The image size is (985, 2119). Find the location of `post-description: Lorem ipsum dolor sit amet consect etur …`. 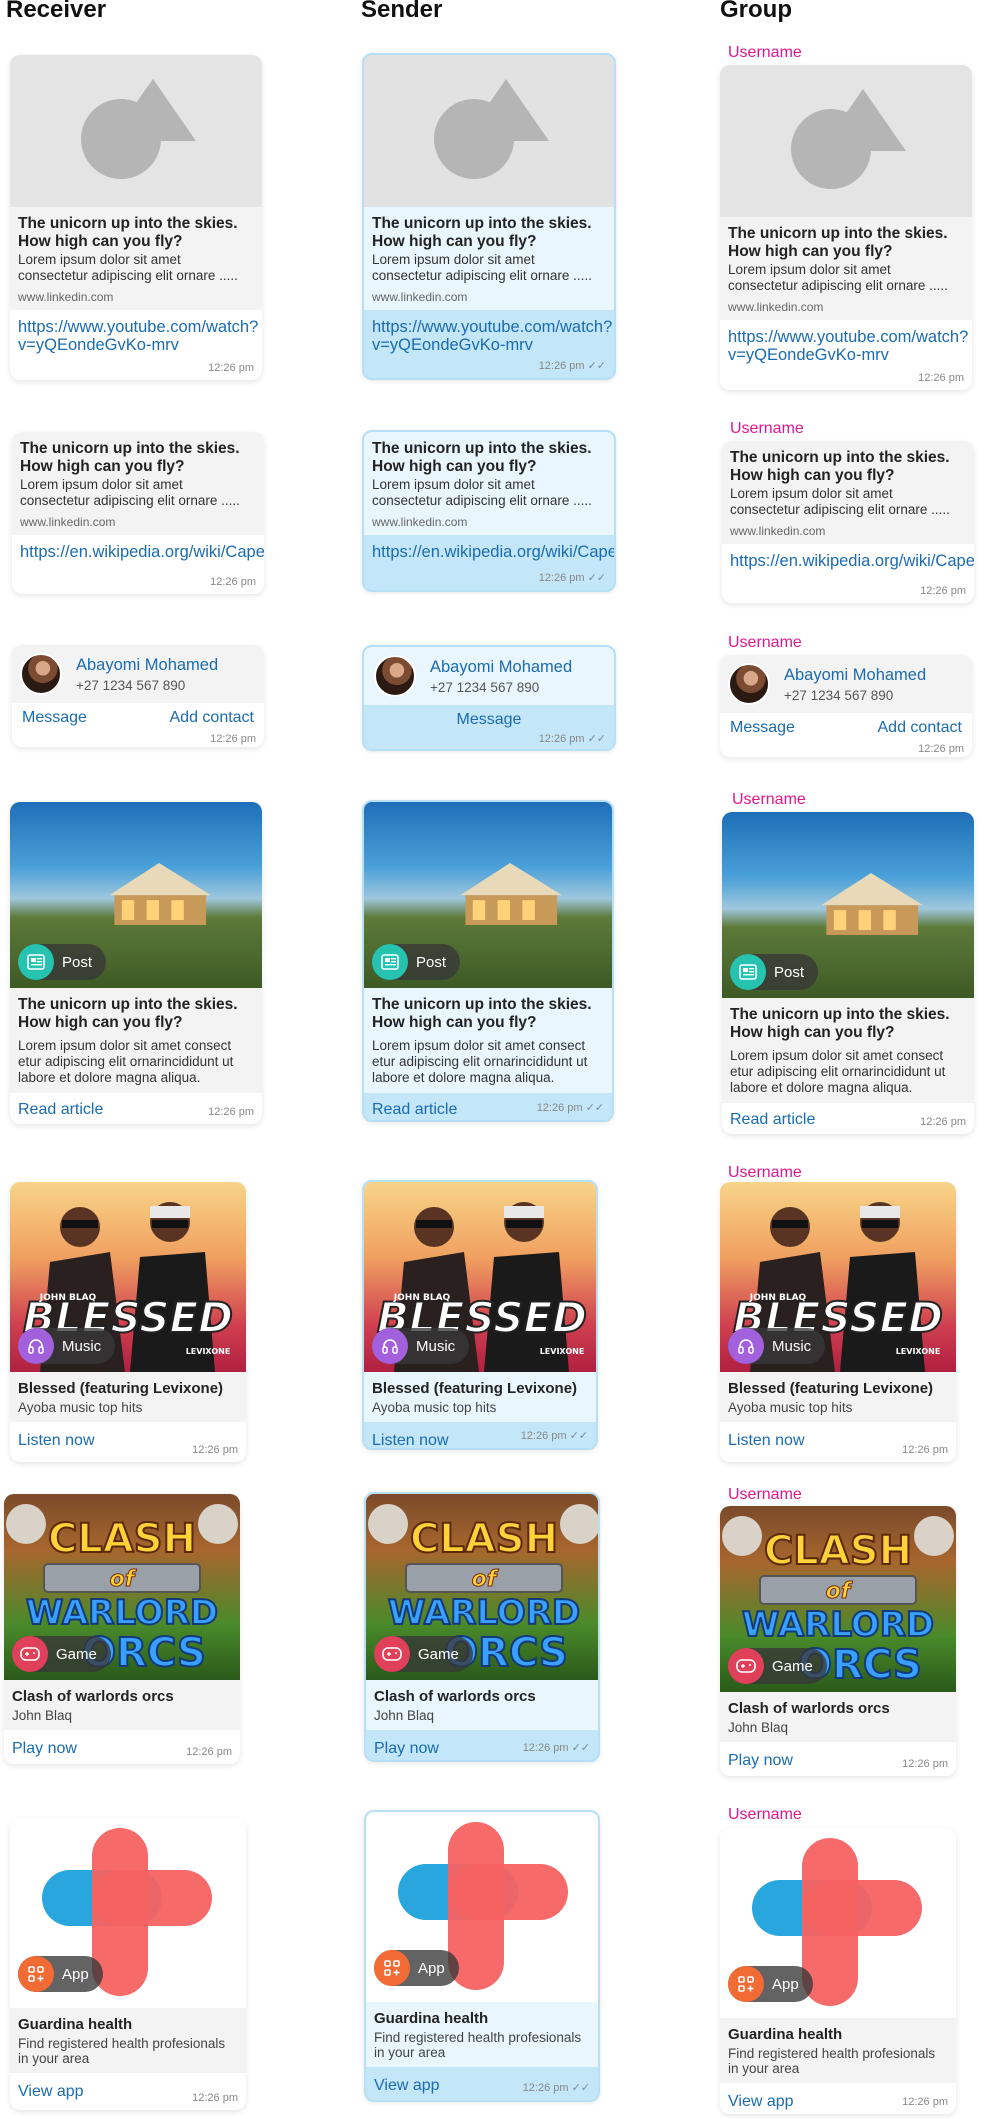

post-description: Lorem ipsum dolor sit amet consect etur … is located at coordinates (126, 1061).